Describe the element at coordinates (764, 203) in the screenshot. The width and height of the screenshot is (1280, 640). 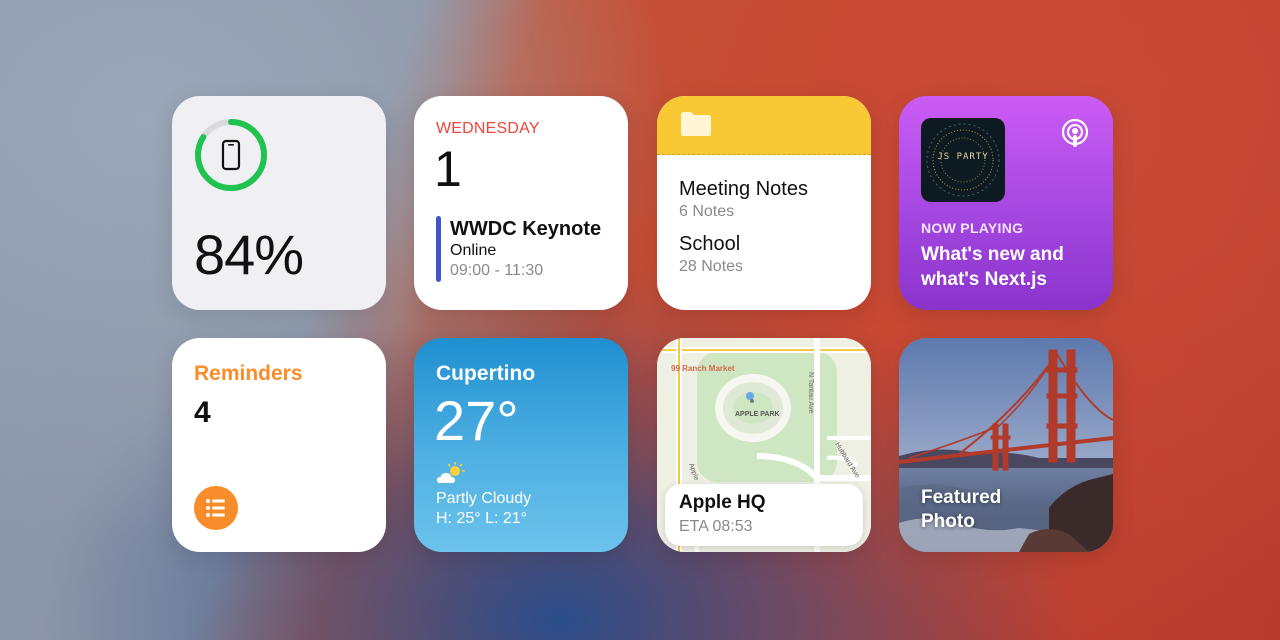
I see `notes-widget: Meeting Notes 6 Notes School 28 Notes` at that location.